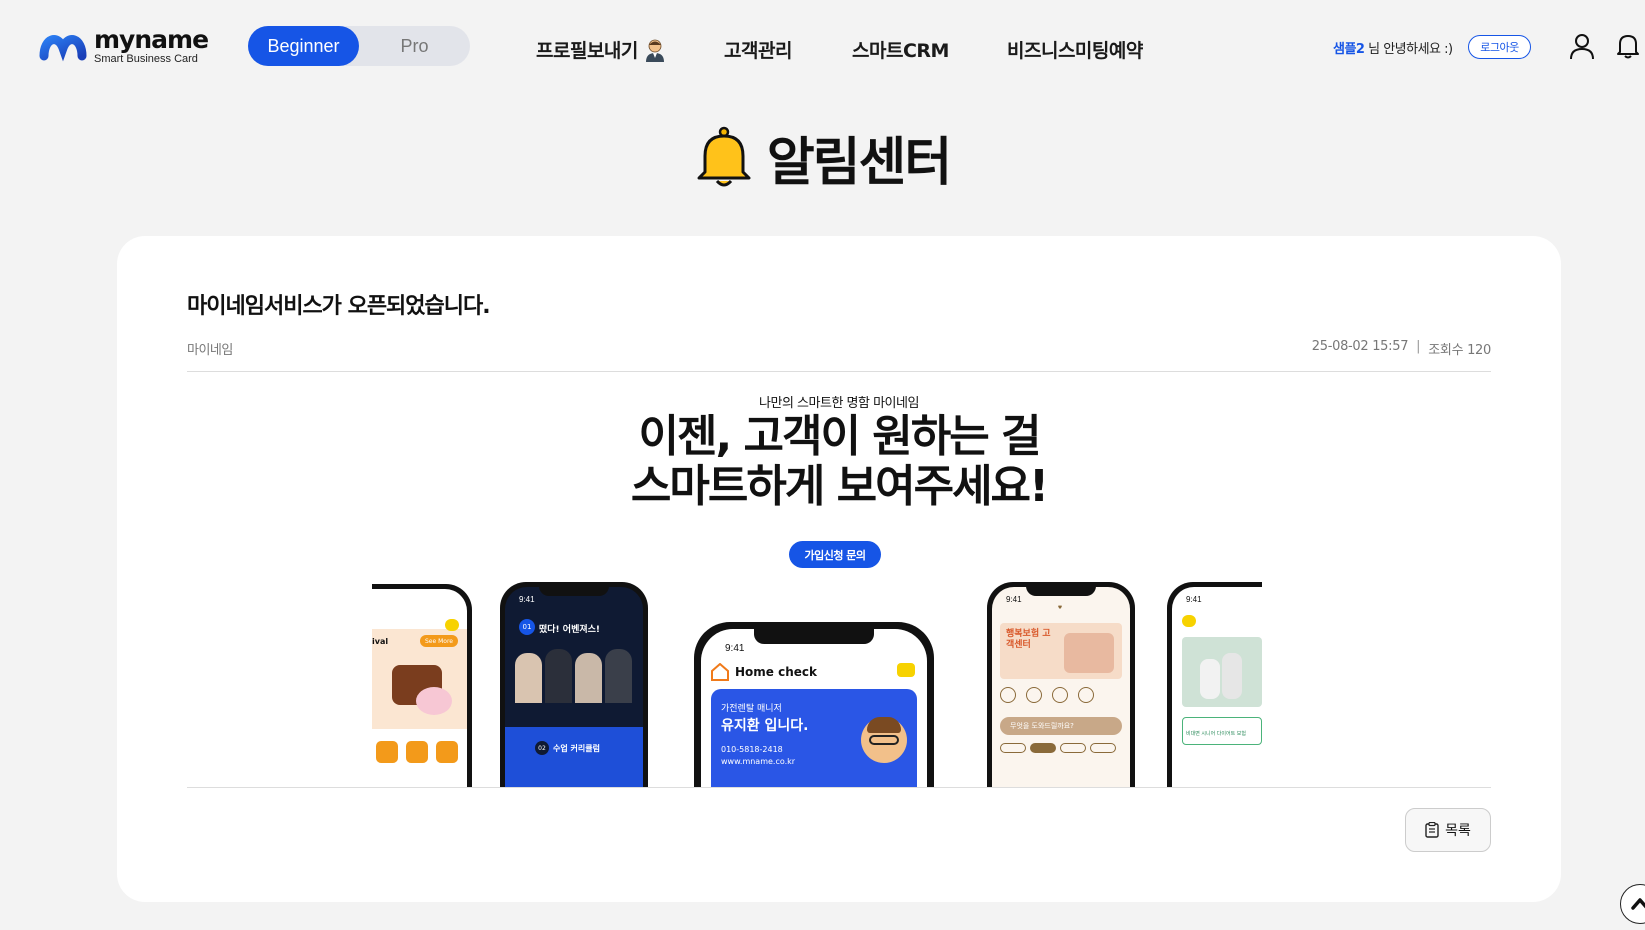  Describe the element at coordinates (1058, 748) in the screenshot. I see `phone4-chips` at that location.